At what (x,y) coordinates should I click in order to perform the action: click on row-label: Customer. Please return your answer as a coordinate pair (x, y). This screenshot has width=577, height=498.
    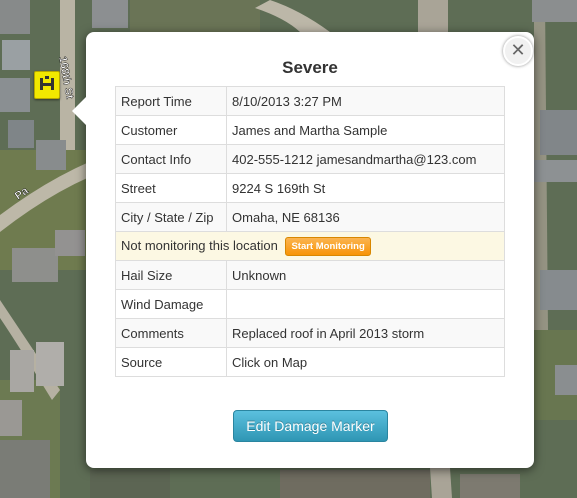
    Looking at the image, I should click on (171, 130).